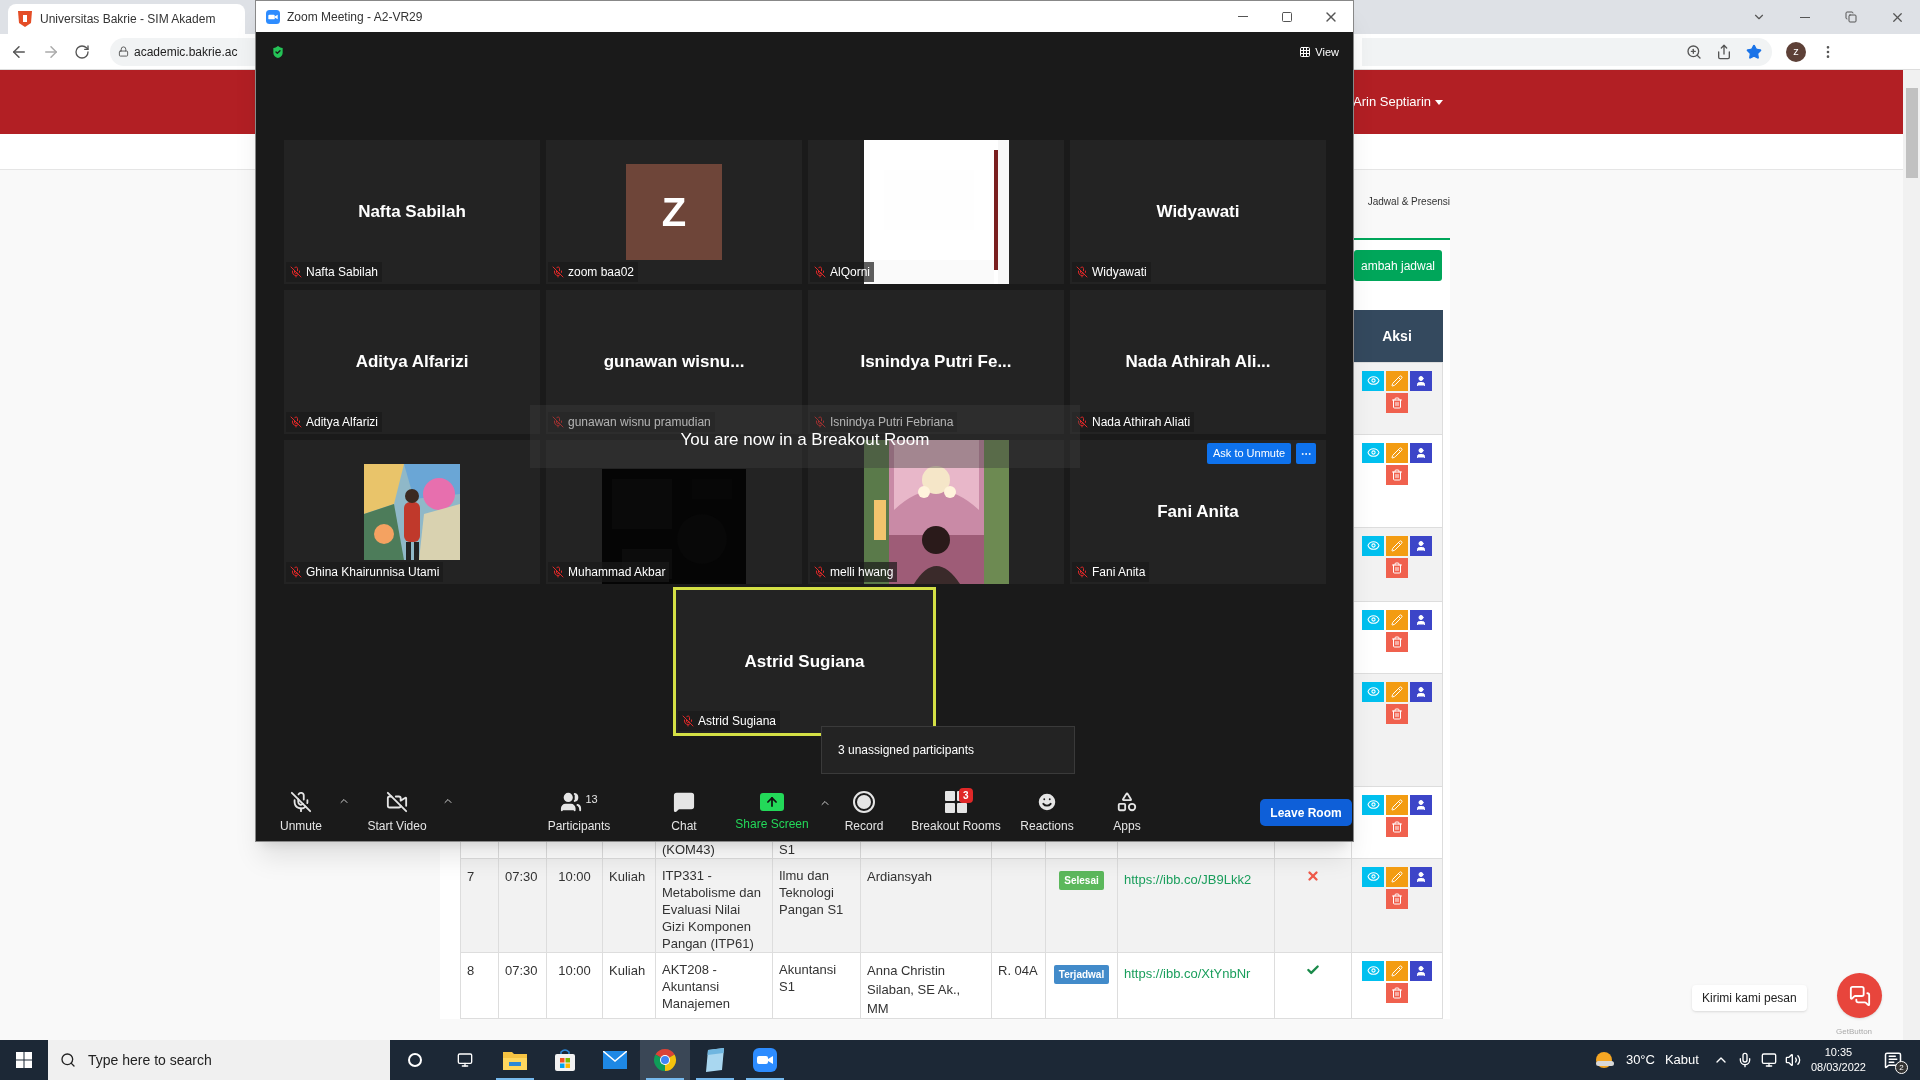 The image size is (1920, 1080). What do you see at coordinates (1754, 51) in the screenshot?
I see `star-icon` at bounding box center [1754, 51].